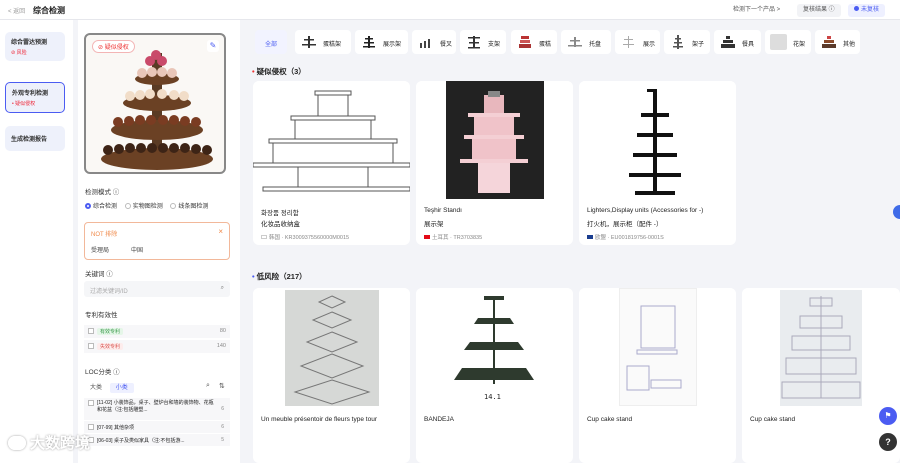  Describe the element at coordinates (308, 42) in the screenshot. I see `cake-stand-icon` at that location.